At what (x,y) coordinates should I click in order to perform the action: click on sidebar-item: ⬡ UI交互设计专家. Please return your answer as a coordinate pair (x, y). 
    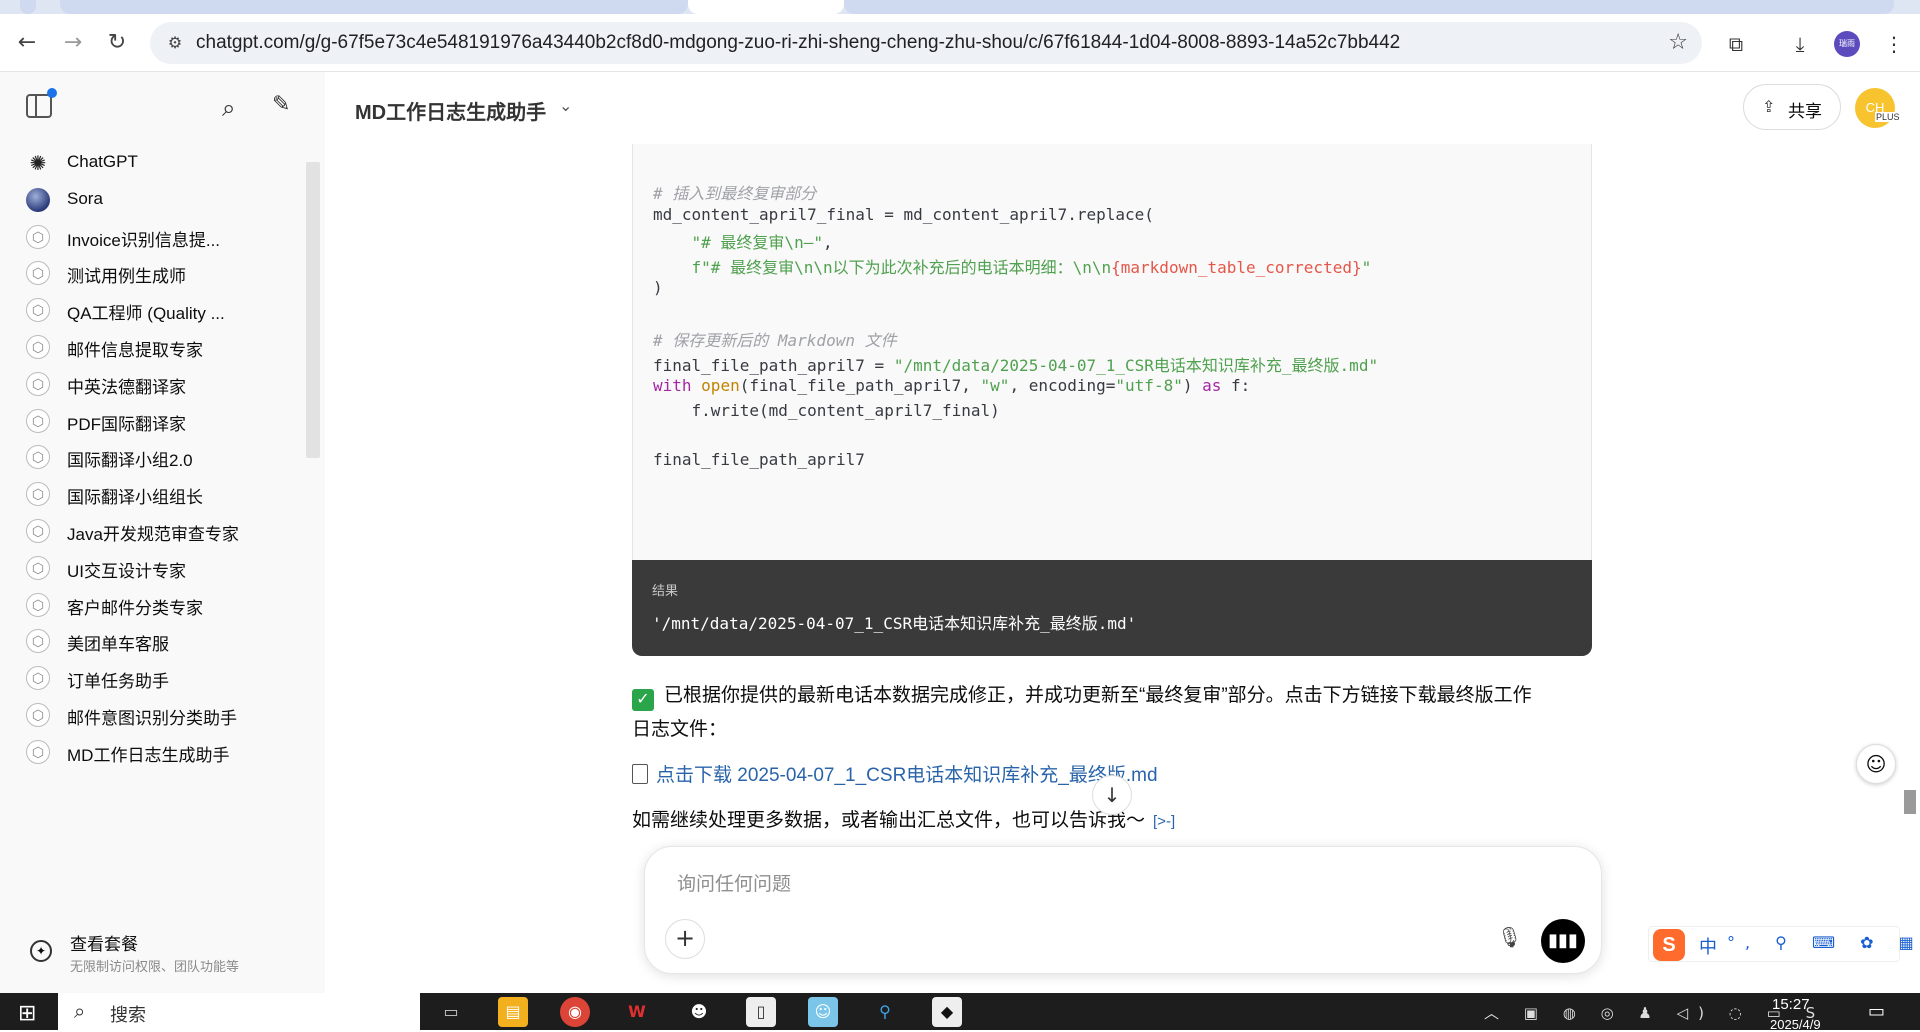
    Looking at the image, I should click on (157, 568).